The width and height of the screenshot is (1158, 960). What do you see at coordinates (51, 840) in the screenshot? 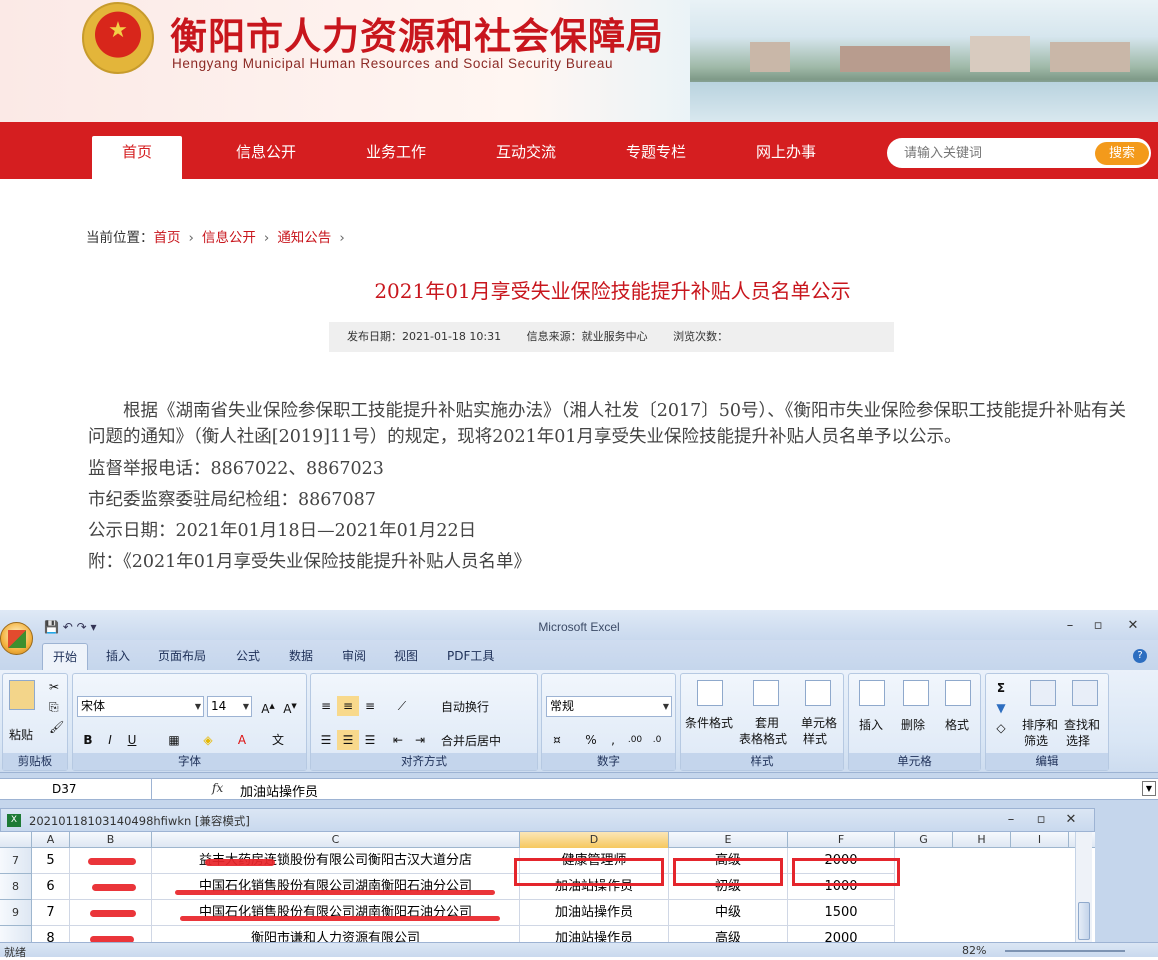
I see `col-header-a: A` at bounding box center [51, 840].